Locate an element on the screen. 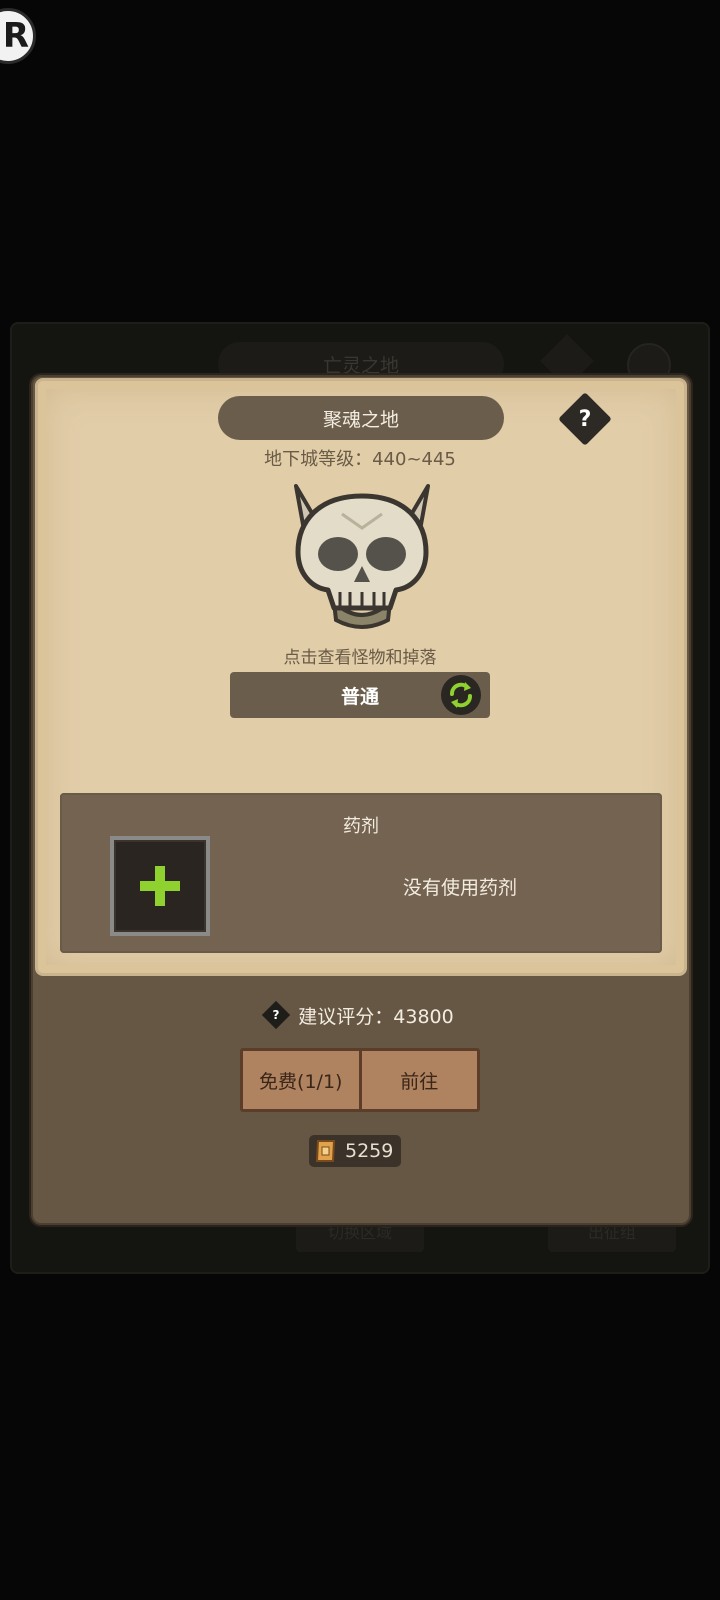  plus-icon is located at coordinates (160, 886).